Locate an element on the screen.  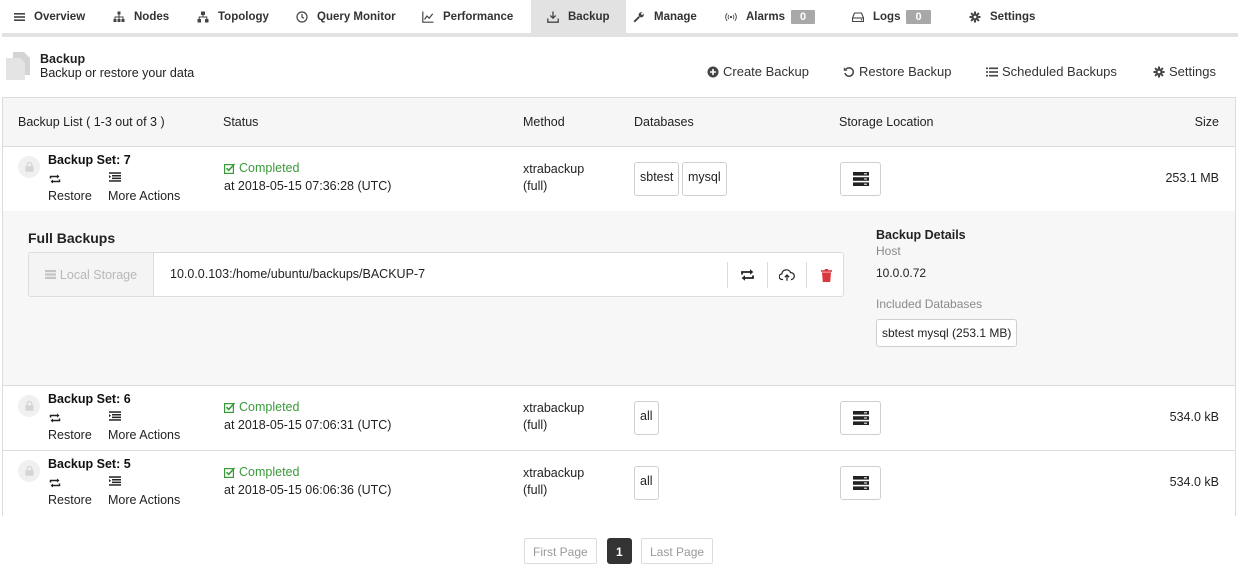
tab-performance: Performance is located at coordinates (467, 16).